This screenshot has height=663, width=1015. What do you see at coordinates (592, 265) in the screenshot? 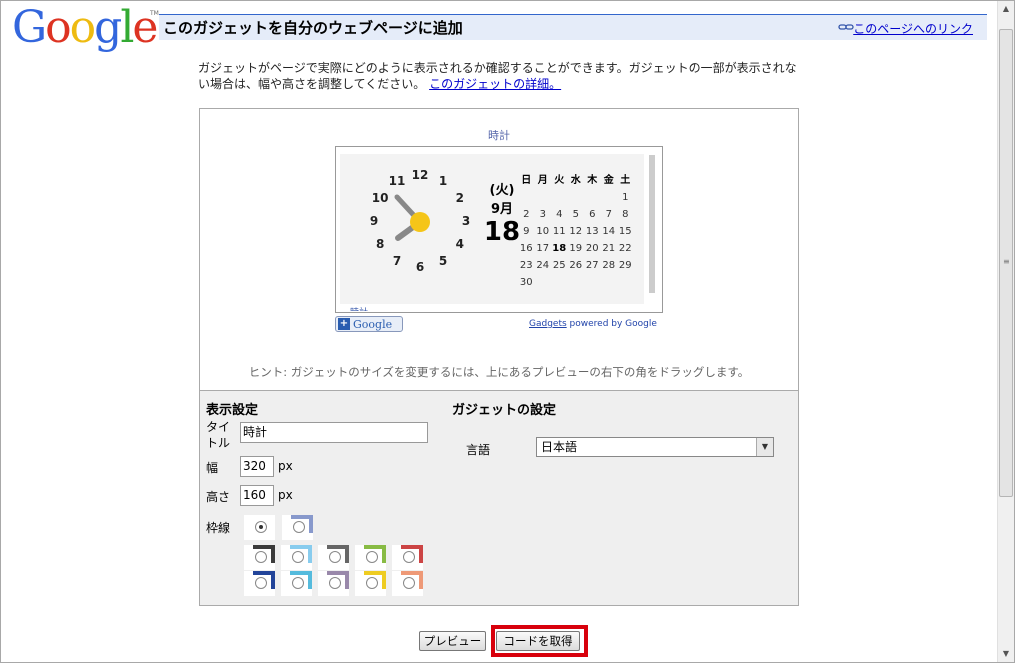
I see `calendar-day: 27` at bounding box center [592, 265].